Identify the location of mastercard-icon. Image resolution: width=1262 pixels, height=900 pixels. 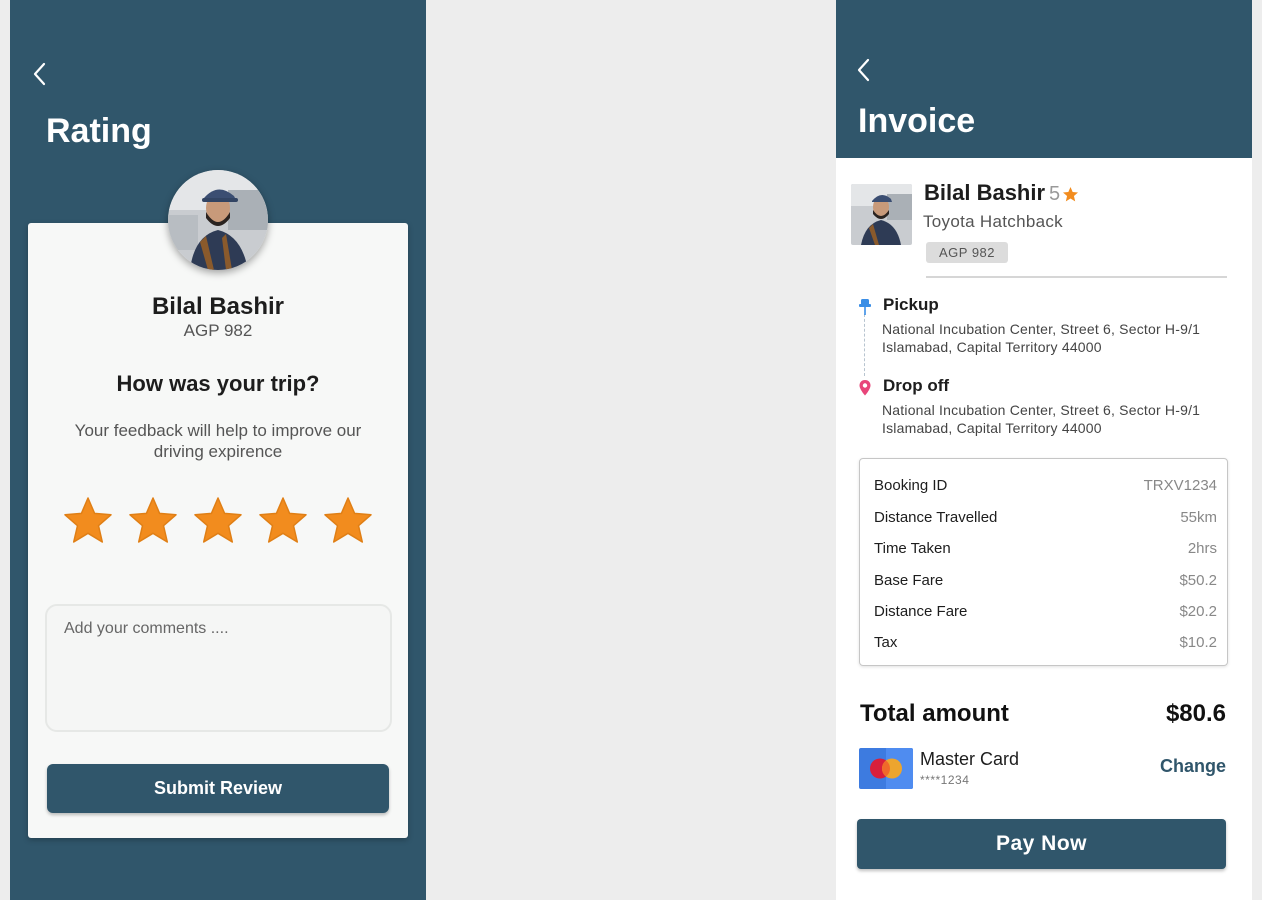
(886, 768).